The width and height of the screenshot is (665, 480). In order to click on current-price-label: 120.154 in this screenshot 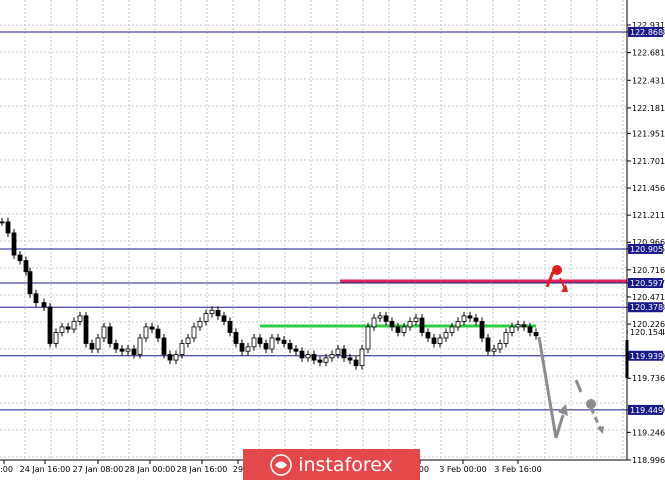, I will do `click(646, 332)`.